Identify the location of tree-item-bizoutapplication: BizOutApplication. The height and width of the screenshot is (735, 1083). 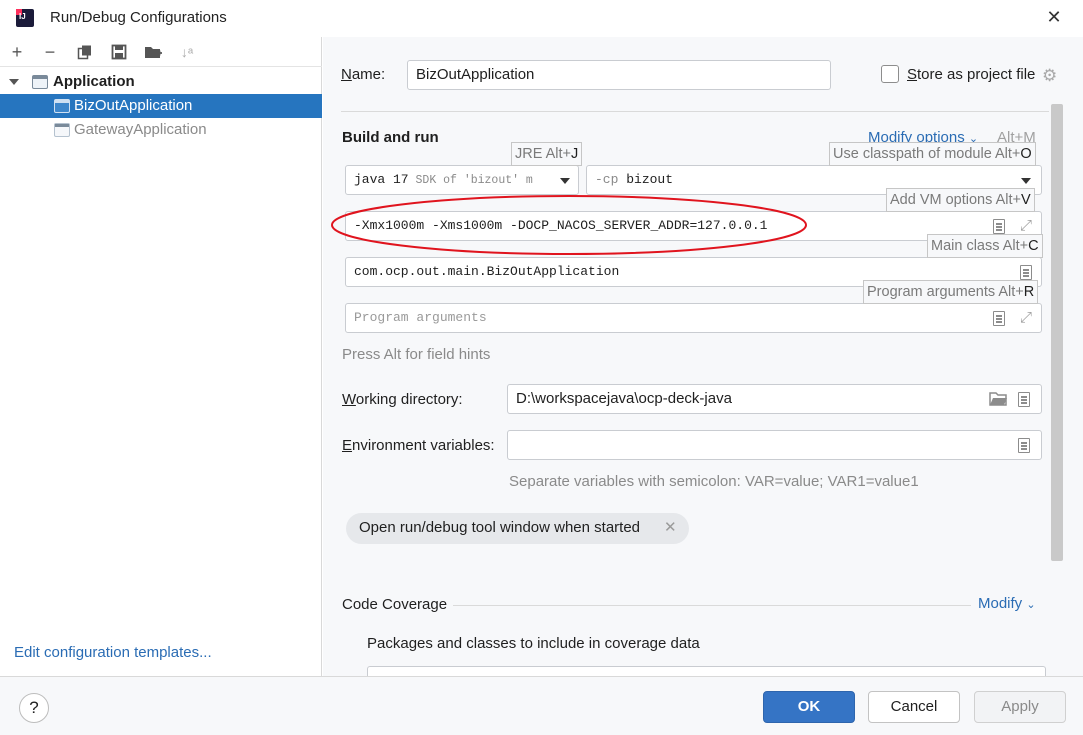
(161, 106).